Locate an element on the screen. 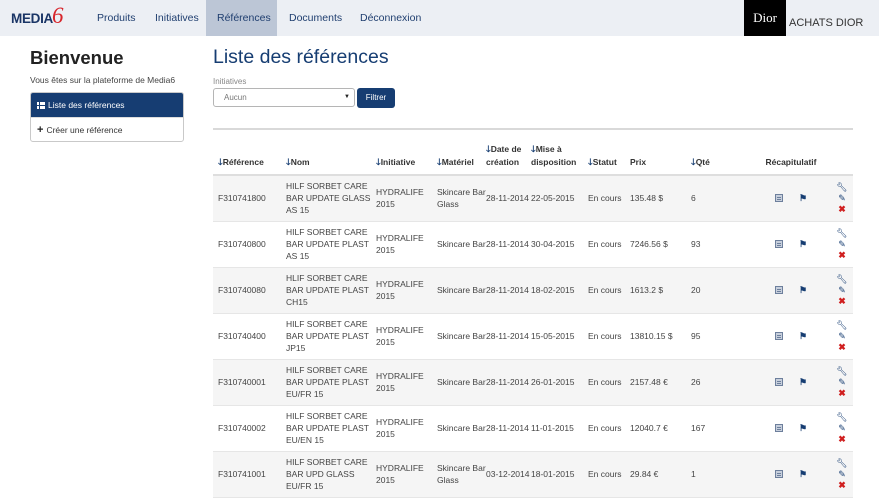 The image size is (879, 500). media6-logo: MEDIA 6 is located at coordinates (37, 17).